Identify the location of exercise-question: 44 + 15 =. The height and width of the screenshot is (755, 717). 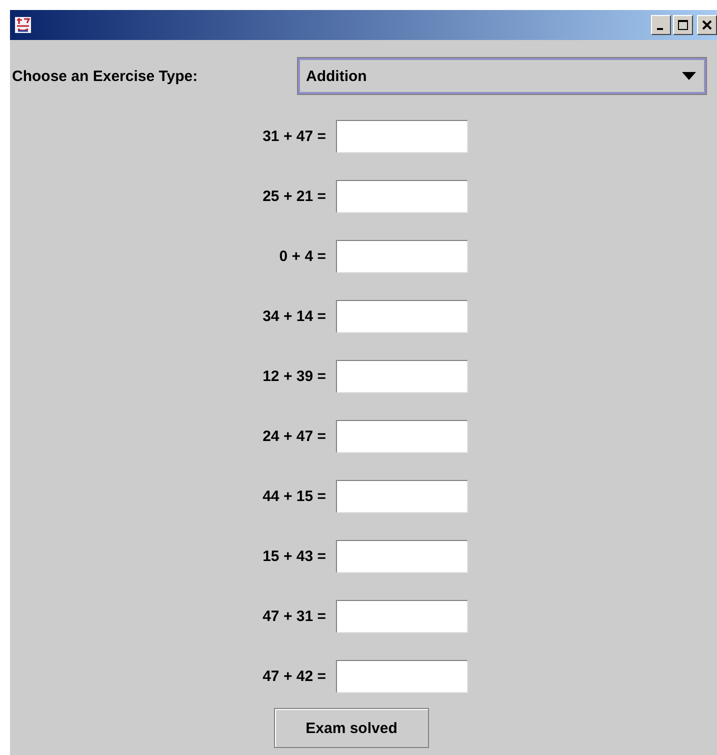
(294, 496).